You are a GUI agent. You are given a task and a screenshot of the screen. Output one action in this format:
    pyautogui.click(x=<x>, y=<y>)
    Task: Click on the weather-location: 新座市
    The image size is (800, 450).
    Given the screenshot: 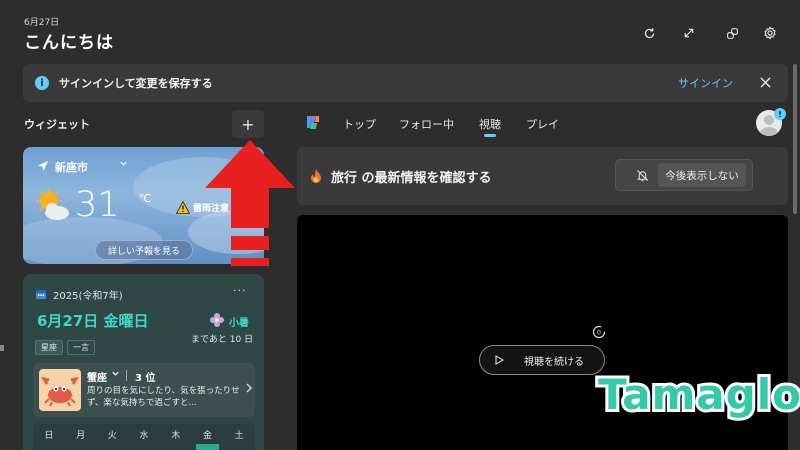 What is the action you would take?
    pyautogui.click(x=71, y=167)
    